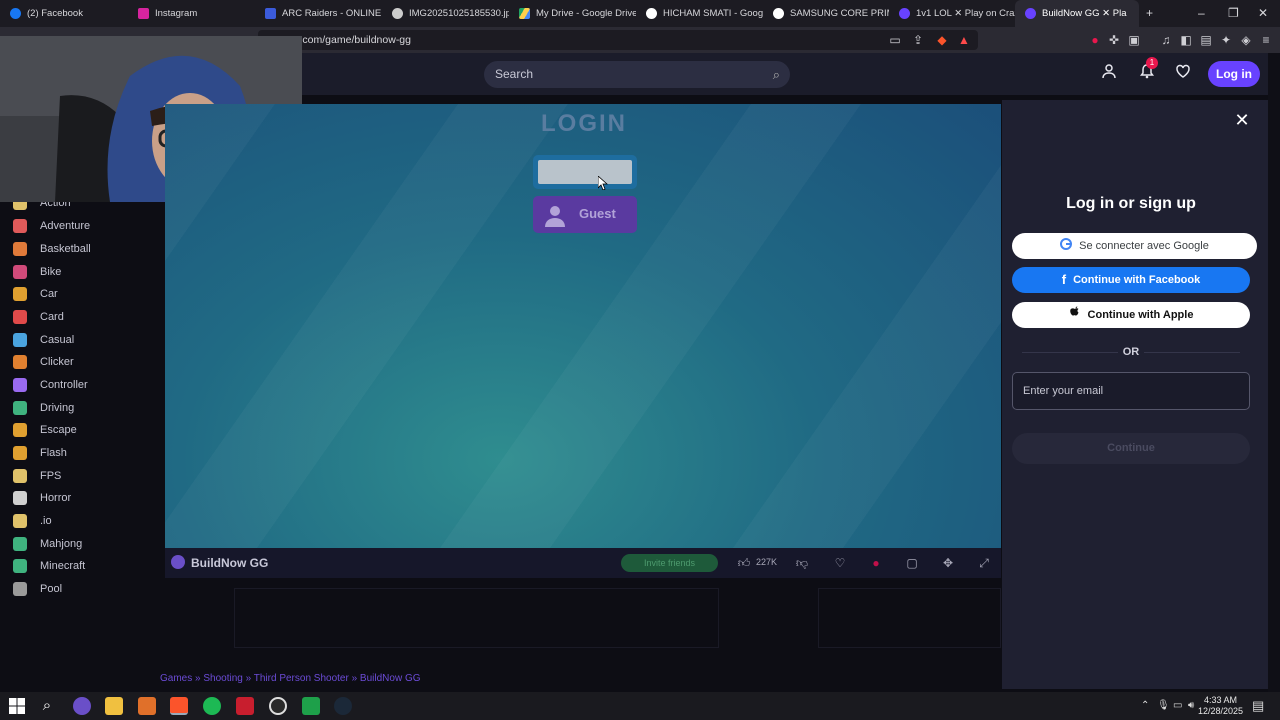 The height and width of the screenshot is (720, 1280). Describe the element at coordinates (49, 294) in the screenshot. I see `sidebar-item-label: Car` at that location.